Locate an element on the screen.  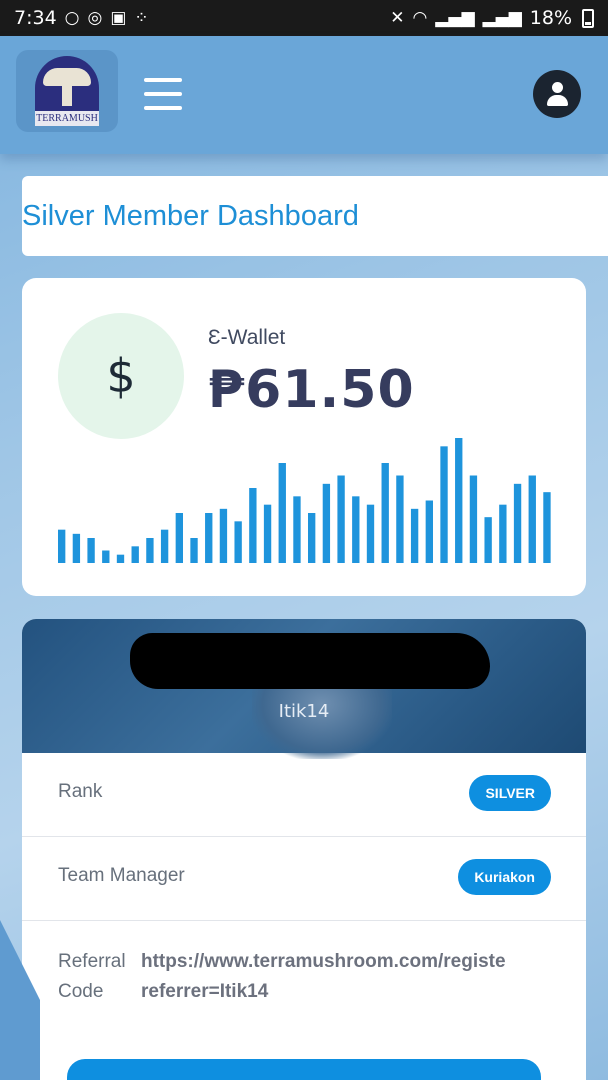
rank-row: Rank SILVER is located at coordinates (304, 795).